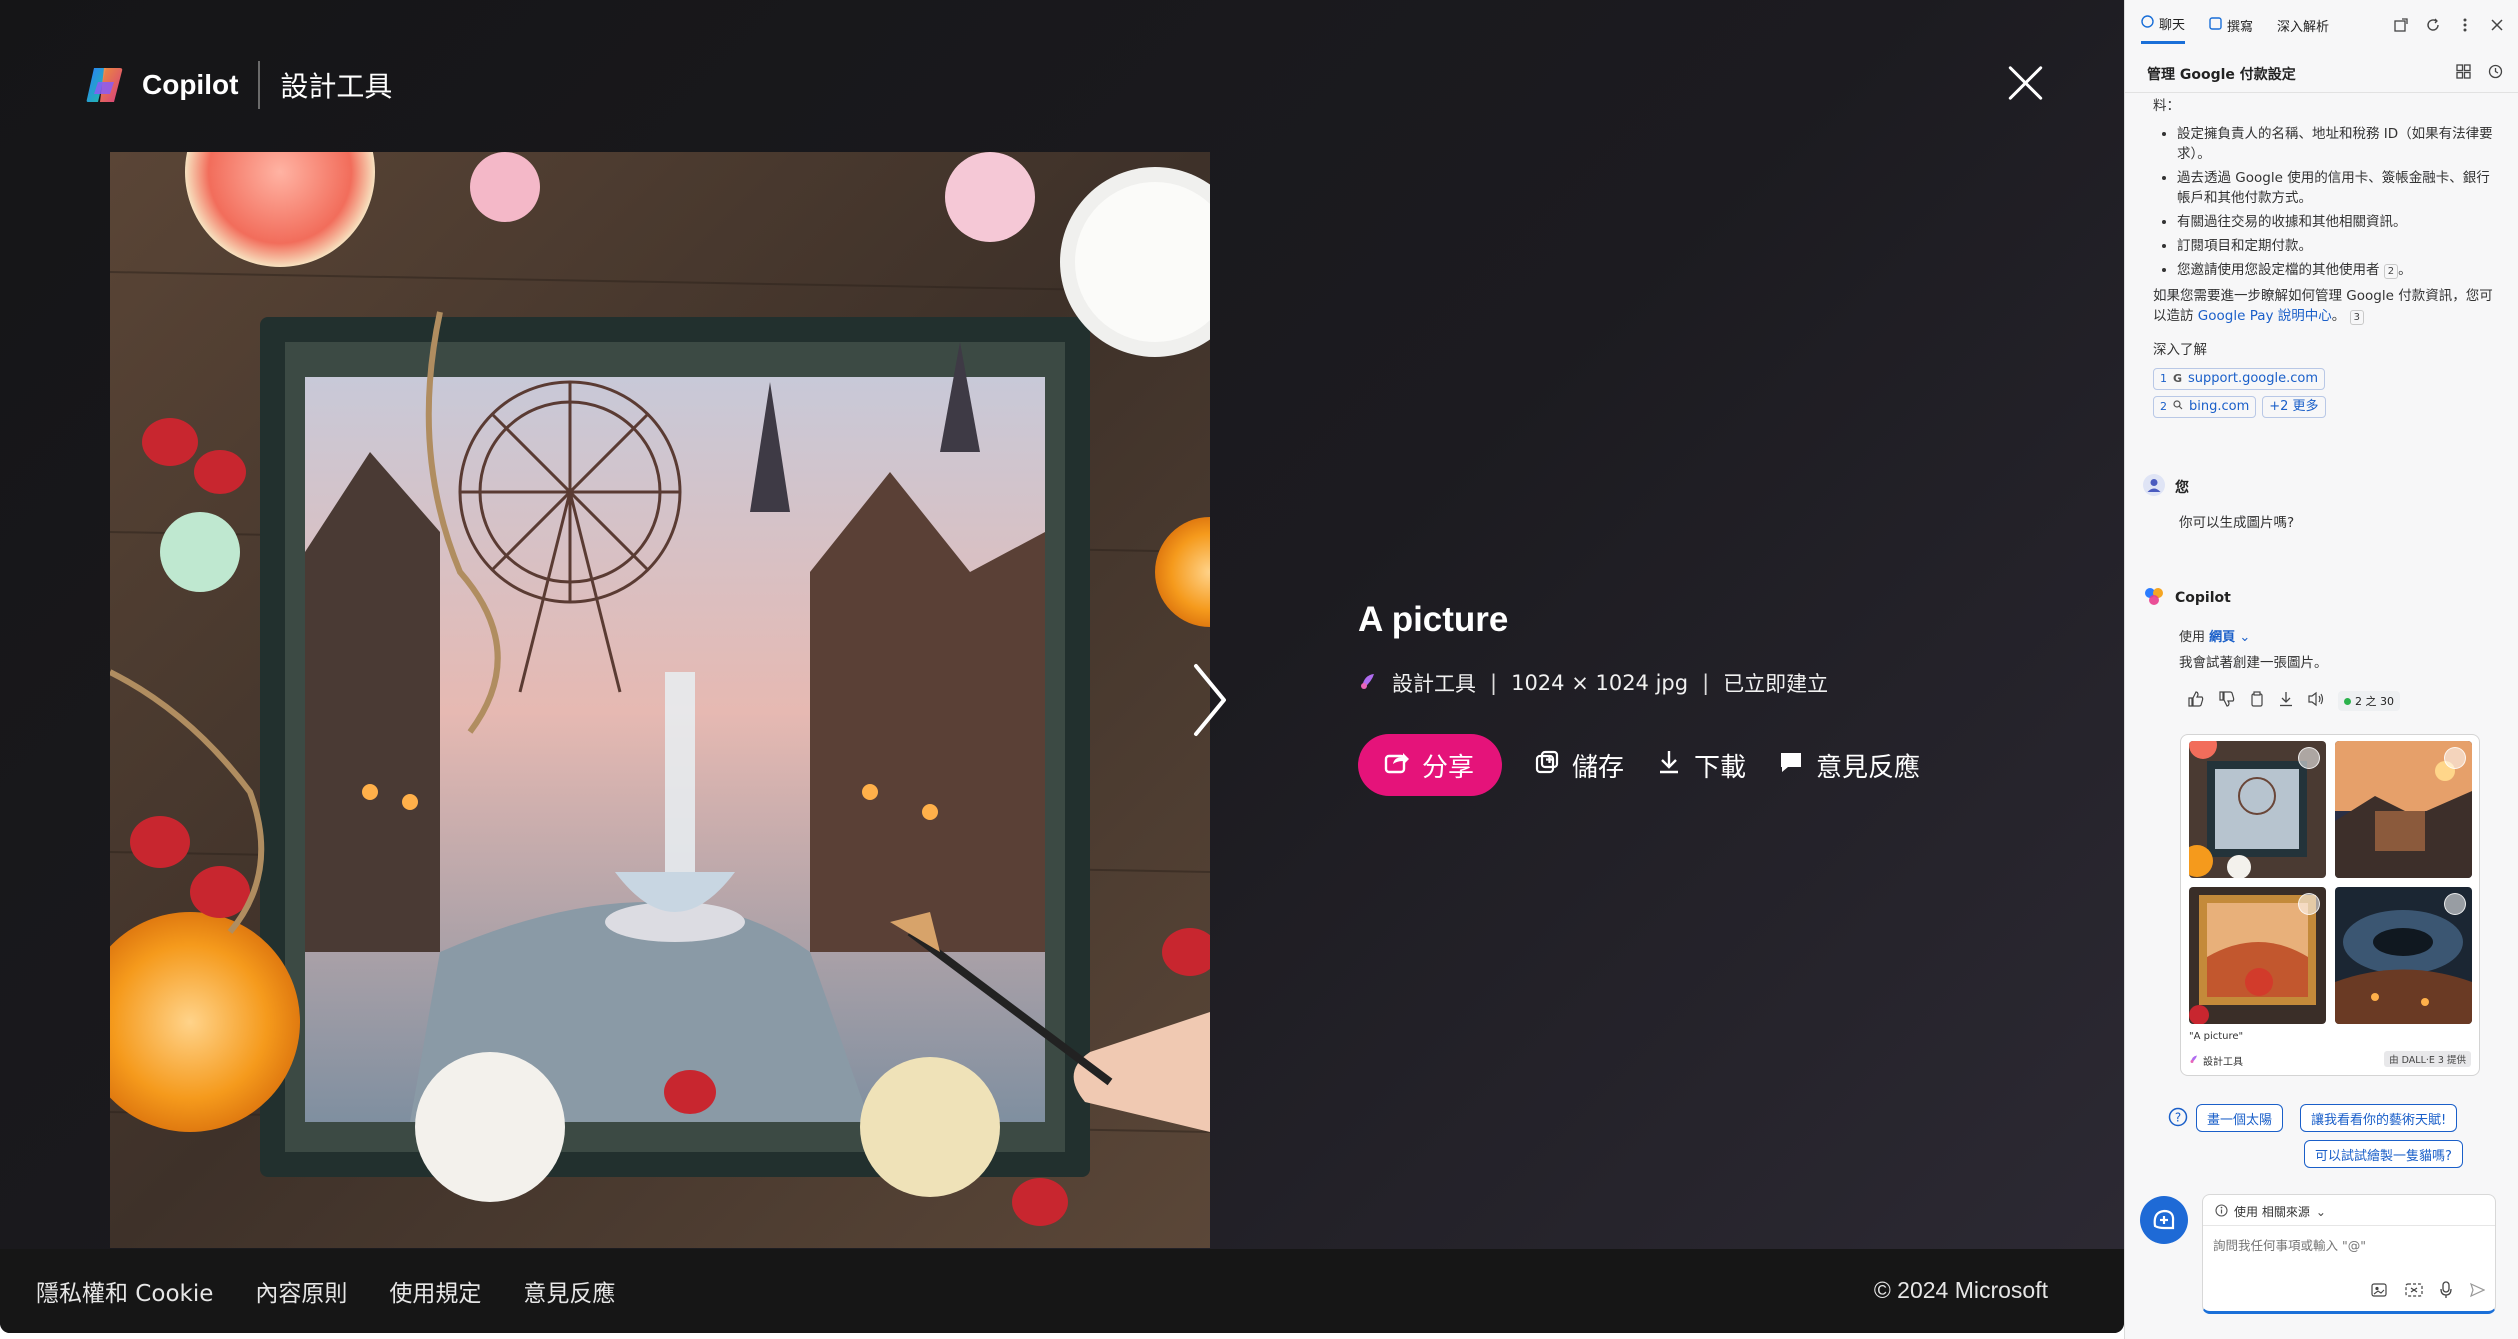 This screenshot has width=2518, height=1339. What do you see at coordinates (2178, 407) in the screenshot?
I see `search-icon` at bounding box center [2178, 407].